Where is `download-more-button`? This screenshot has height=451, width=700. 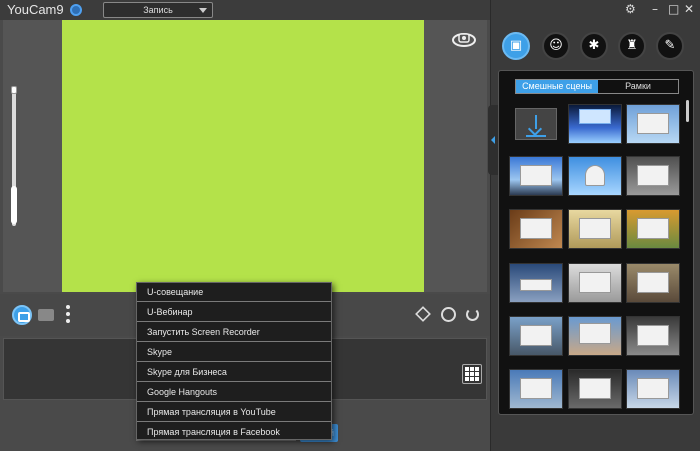
download-more-button is located at coordinates (536, 124).